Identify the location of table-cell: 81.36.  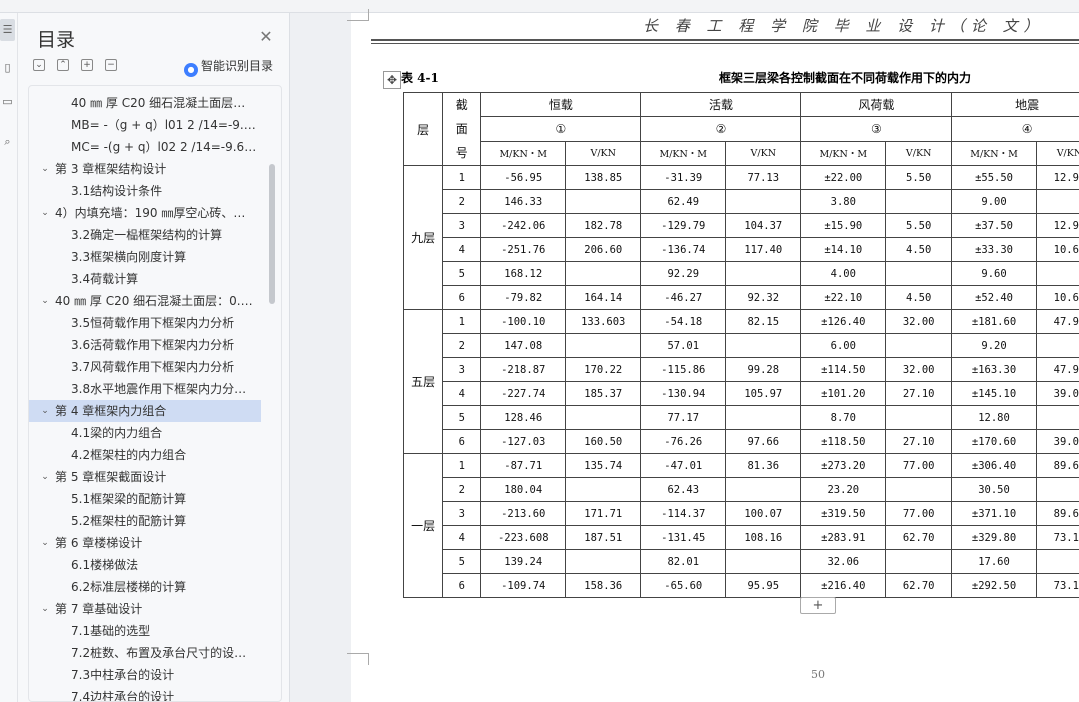
(763, 465).